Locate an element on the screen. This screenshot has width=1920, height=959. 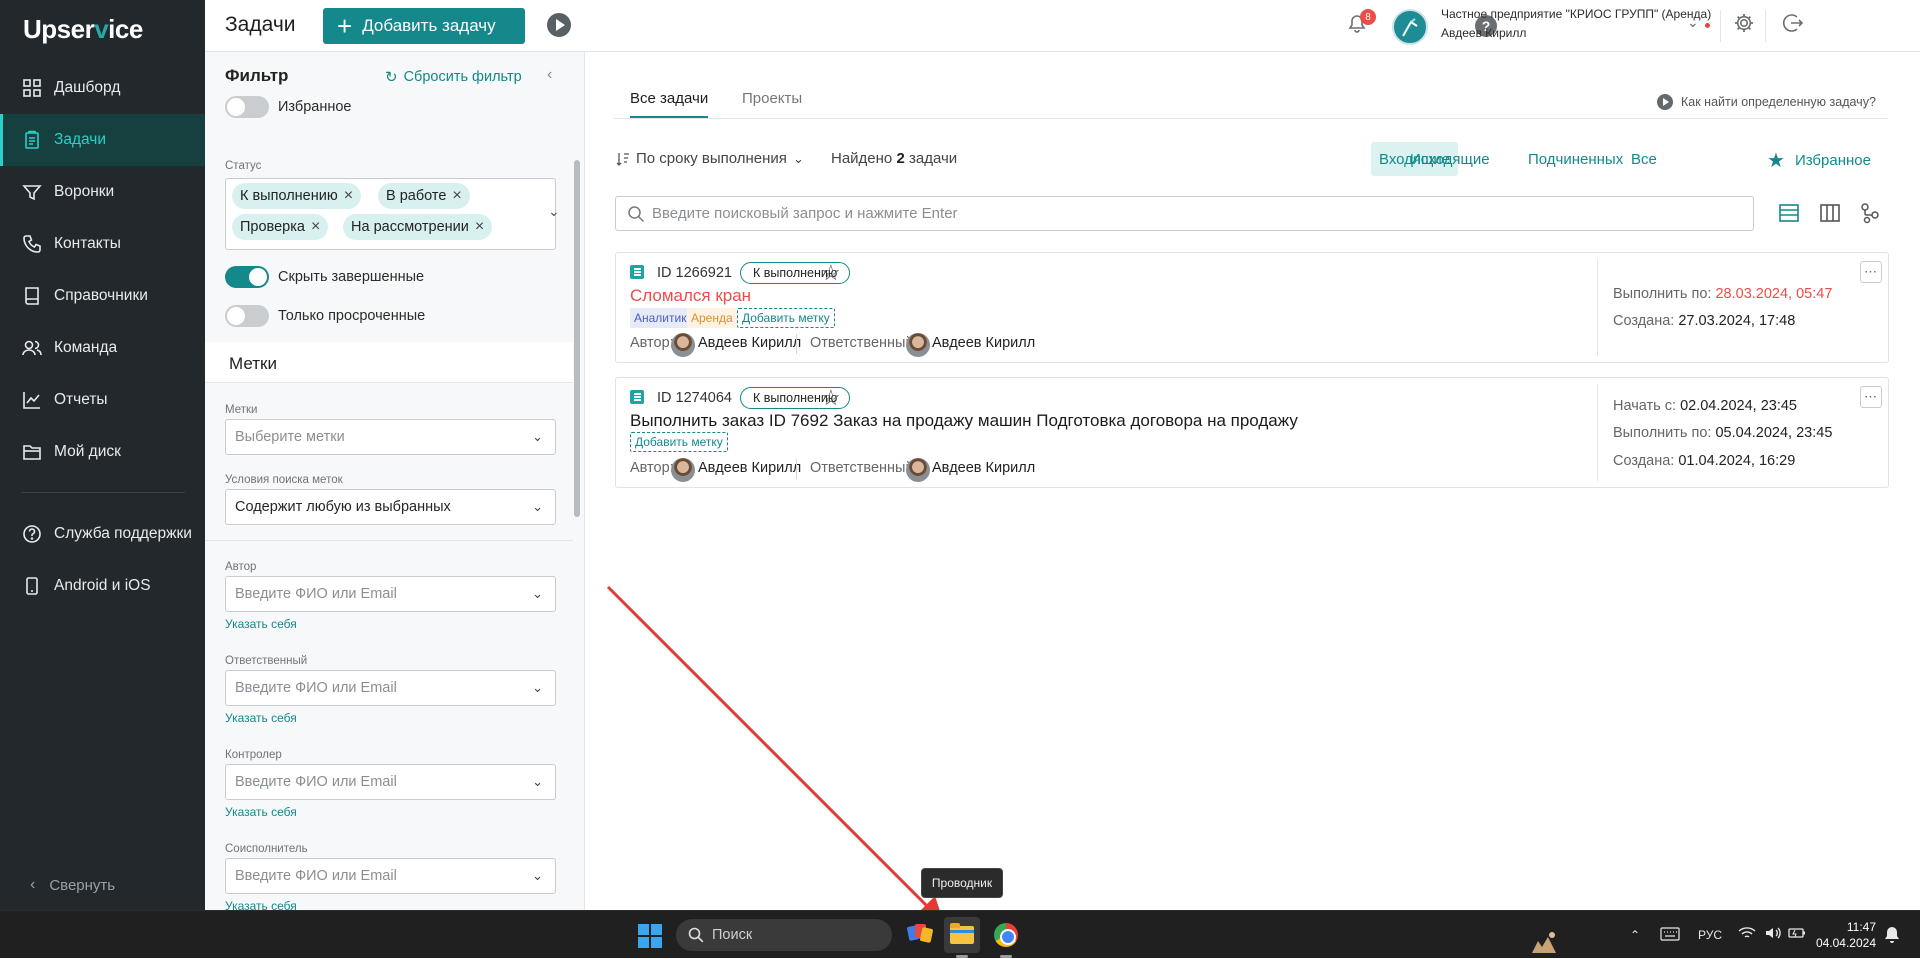
controller-select: Введите ФИО или Email ⌄ is located at coordinates (390, 782).